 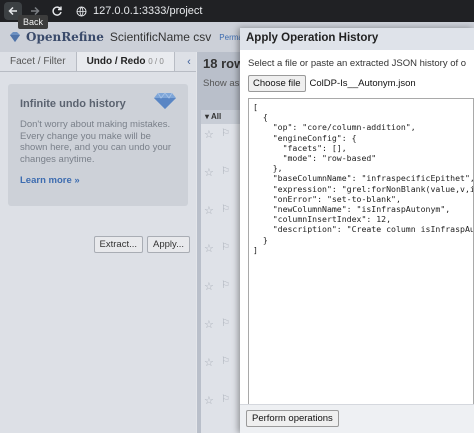 I want to click on left-panel-tabs: Facet / Filter Undo / Redo 0 / 0, so click(x=98, y=62).